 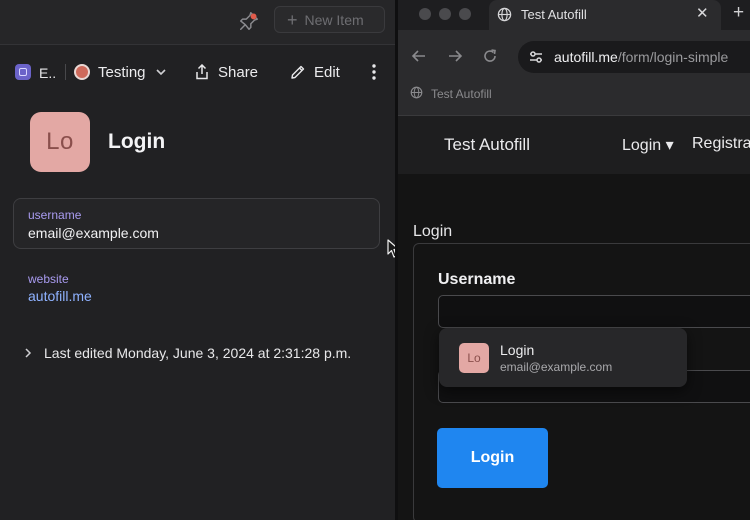 What do you see at coordinates (93, 233) in the screenshot?
I see `username-field-value: email@example.com` at bounding box center [93, 233].